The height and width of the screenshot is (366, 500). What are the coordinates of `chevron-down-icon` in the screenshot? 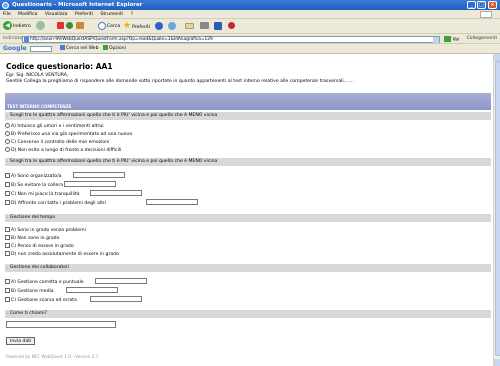 It's located at (436, 39).